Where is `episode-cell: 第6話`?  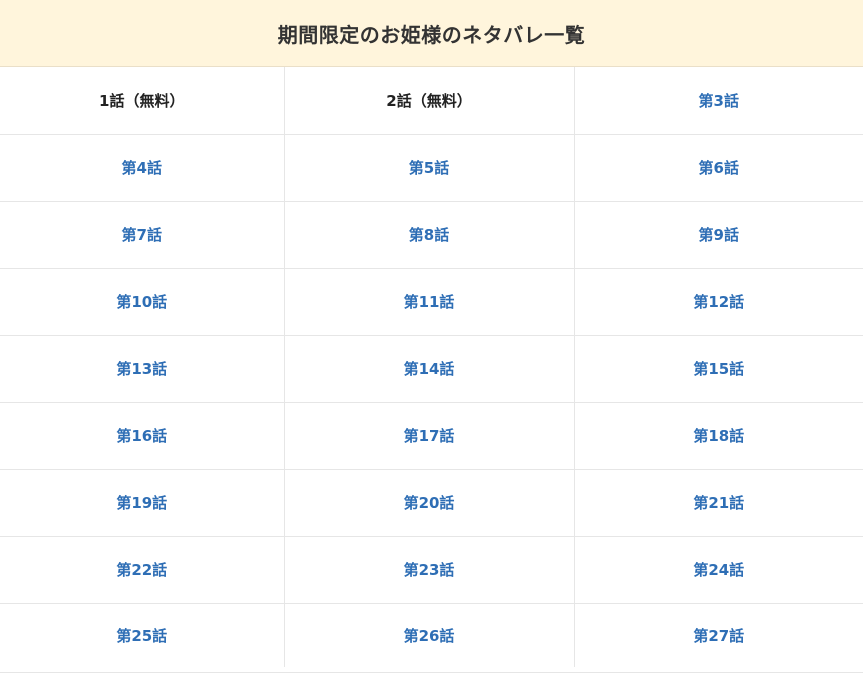 episode-cell: 第6話 is located at coordinates (718, 168).